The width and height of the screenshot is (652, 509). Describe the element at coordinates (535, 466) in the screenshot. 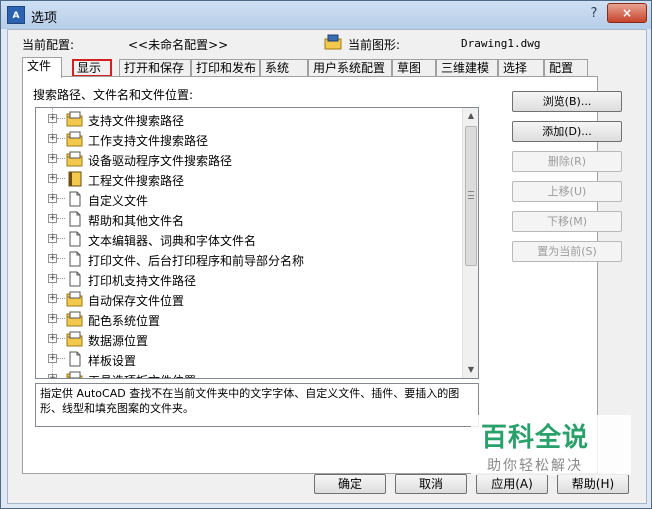

I see `watermark-subtitle: 助你轻松解决` at that location.